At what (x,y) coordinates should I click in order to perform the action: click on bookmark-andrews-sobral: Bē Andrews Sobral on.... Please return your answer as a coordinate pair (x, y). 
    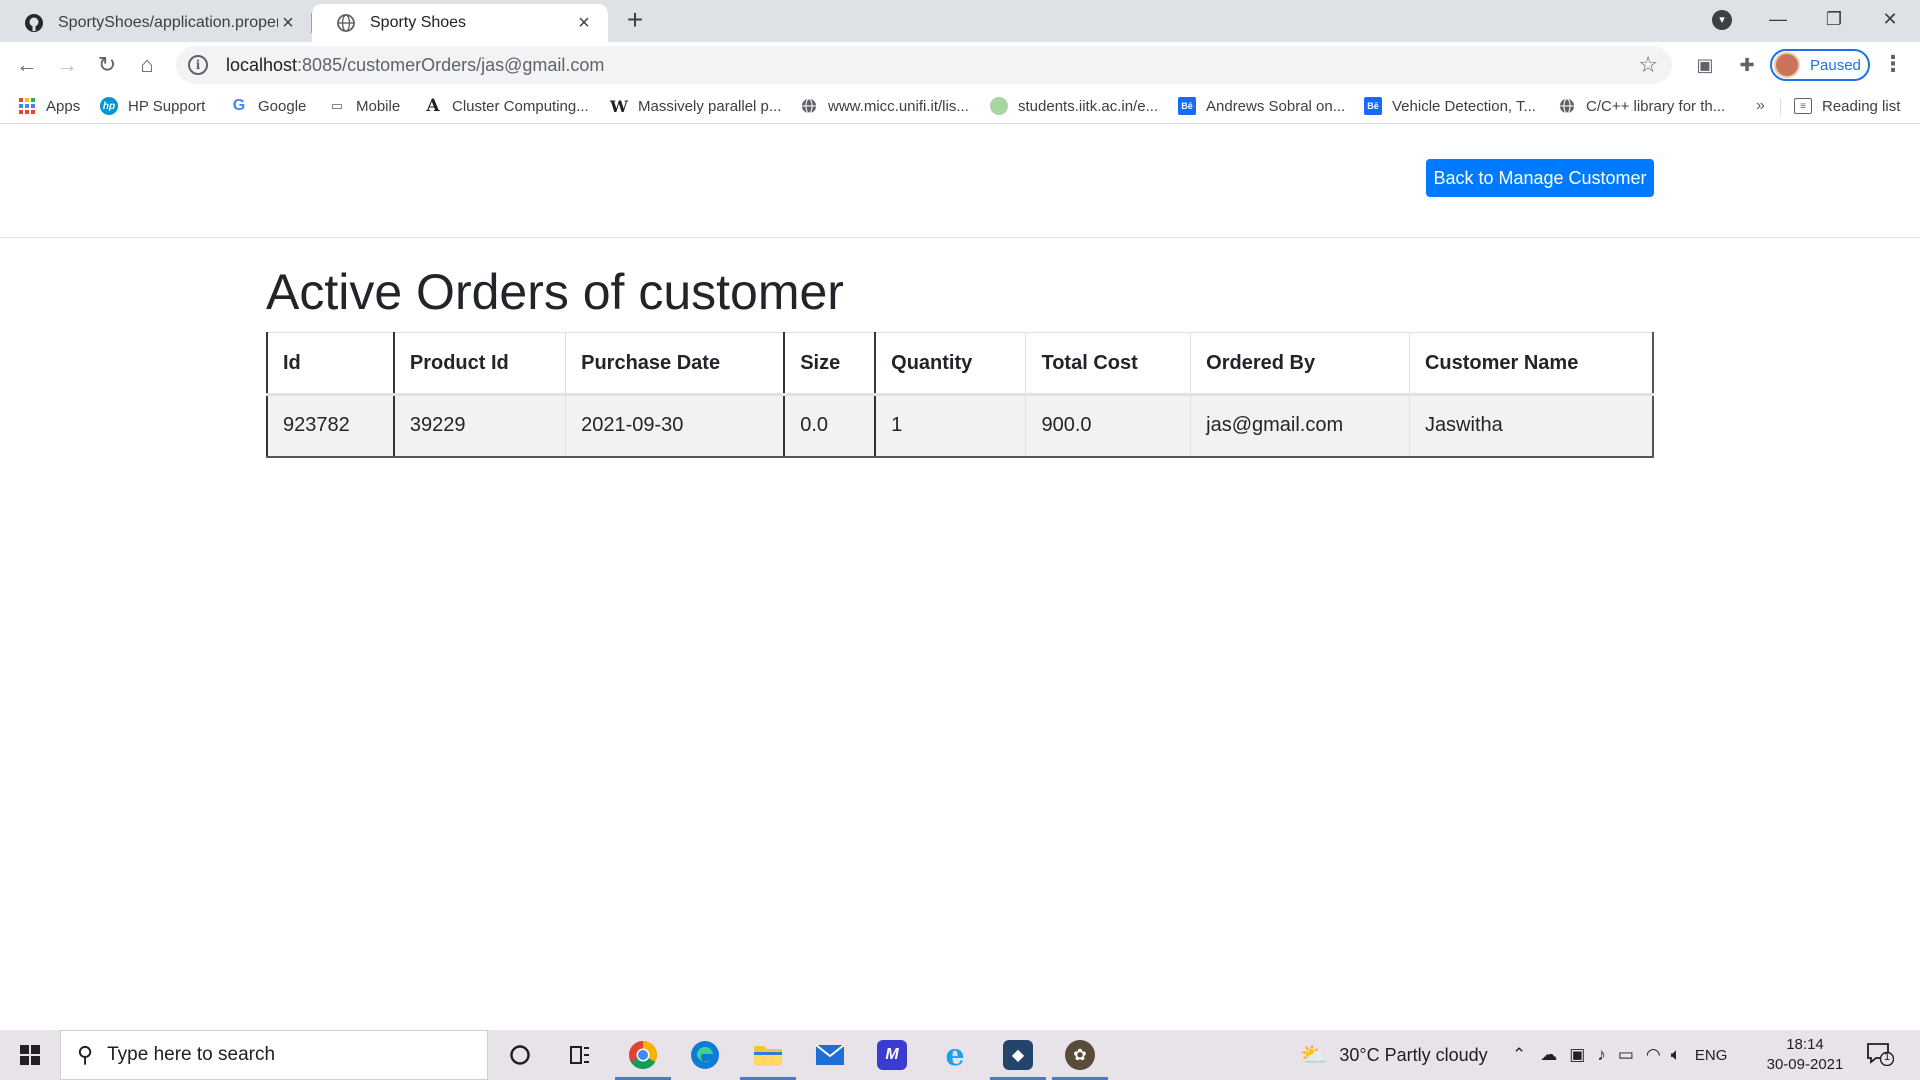
    Looking at the image, I should click on (1261, 106).